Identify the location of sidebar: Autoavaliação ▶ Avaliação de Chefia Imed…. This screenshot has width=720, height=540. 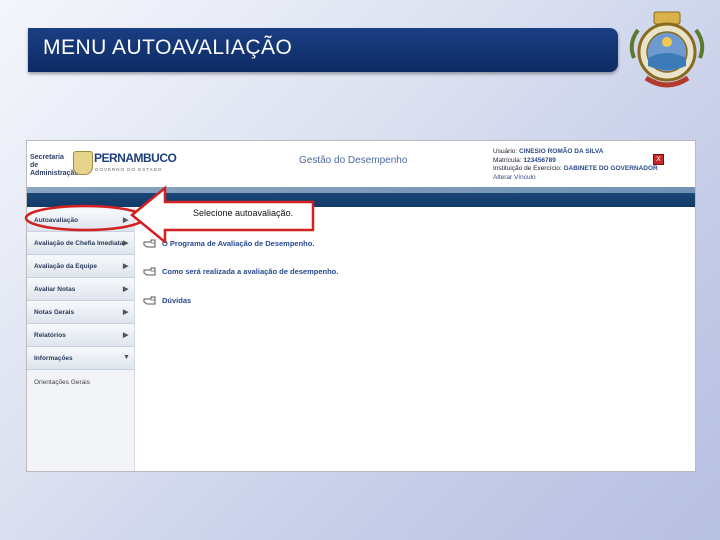
(81, 339).